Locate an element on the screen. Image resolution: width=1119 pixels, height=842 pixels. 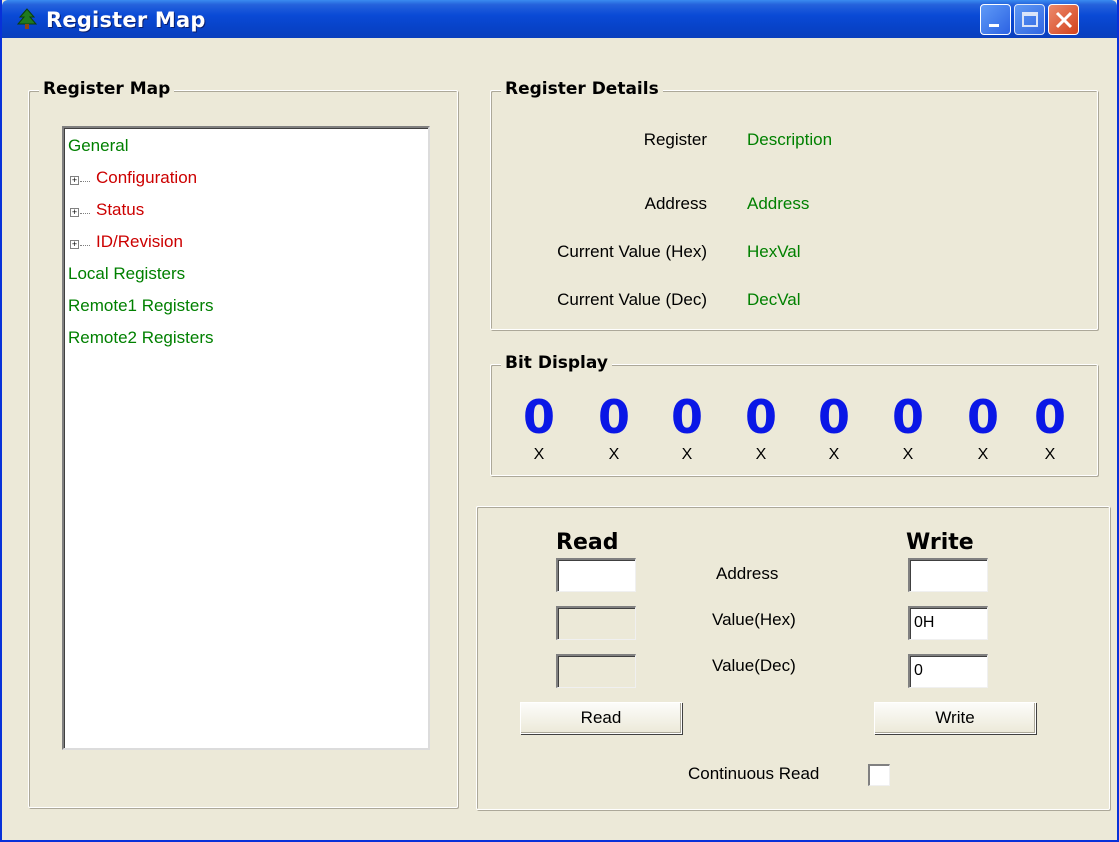
tree-icon is located at coordinates (27, 18).